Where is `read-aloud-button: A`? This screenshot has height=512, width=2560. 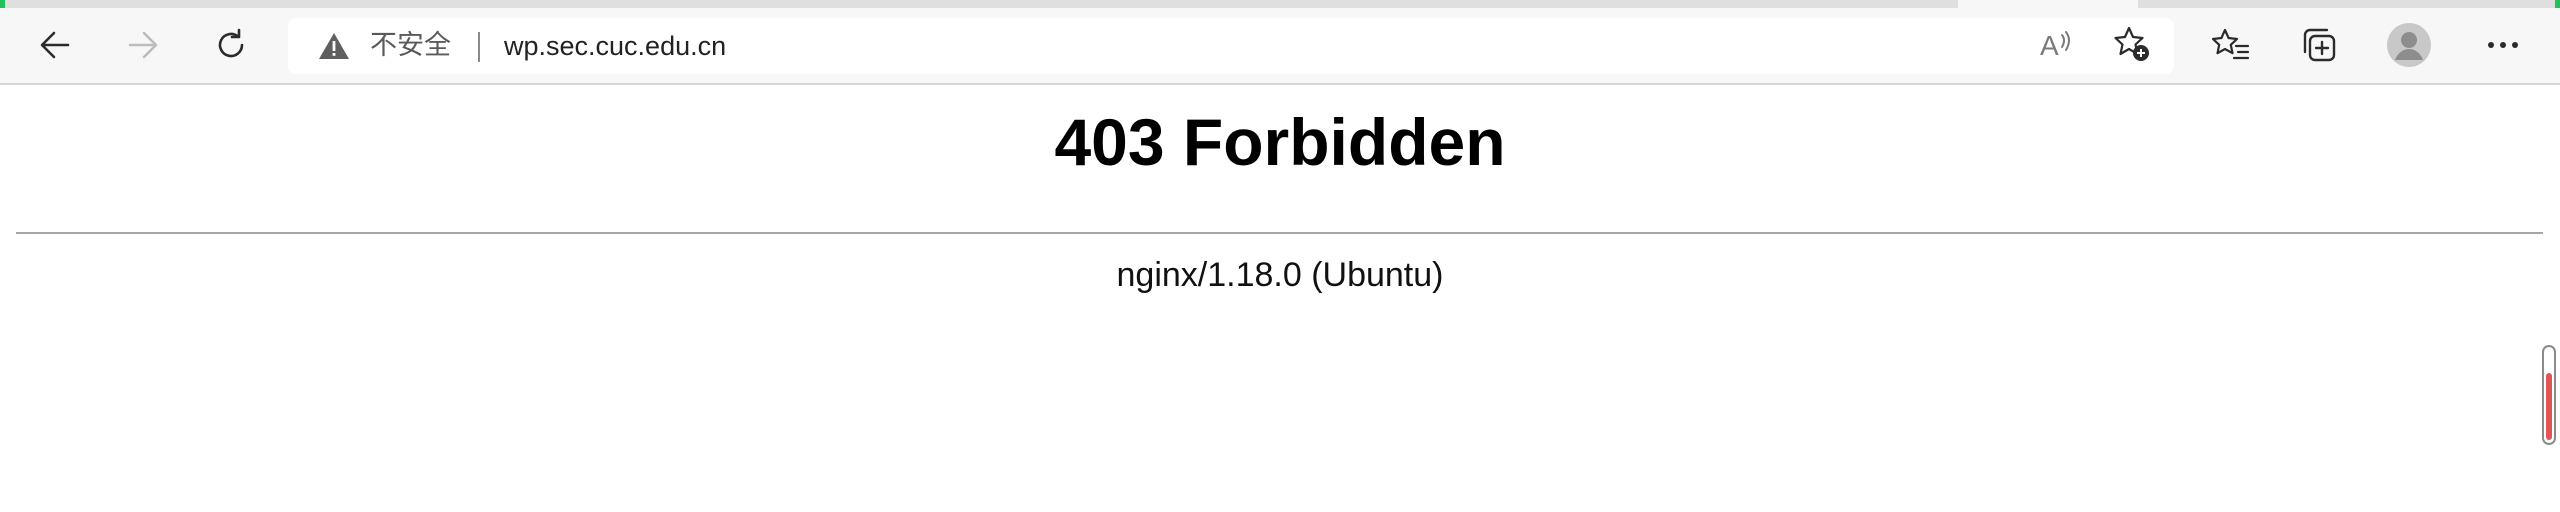 read-aloud-button: A is located at coordinates (2056, 46).